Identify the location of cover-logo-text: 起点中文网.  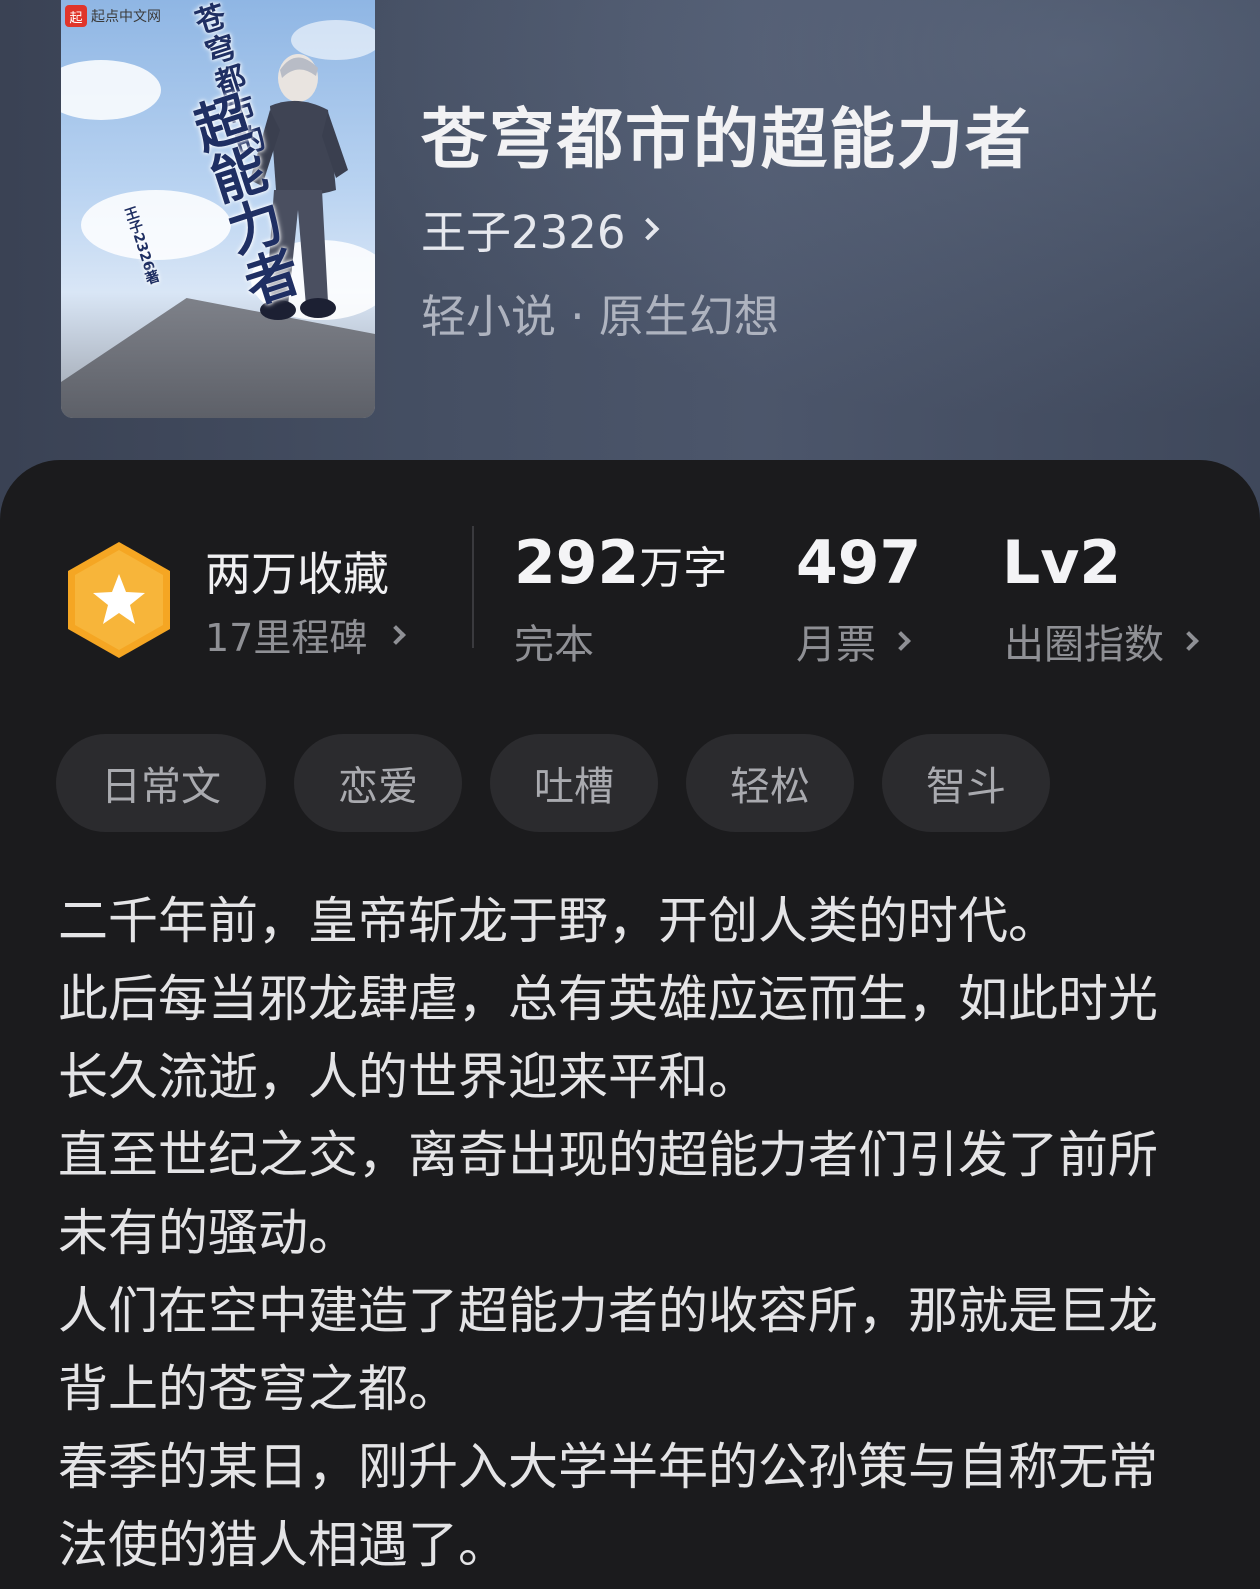
(126, 17).